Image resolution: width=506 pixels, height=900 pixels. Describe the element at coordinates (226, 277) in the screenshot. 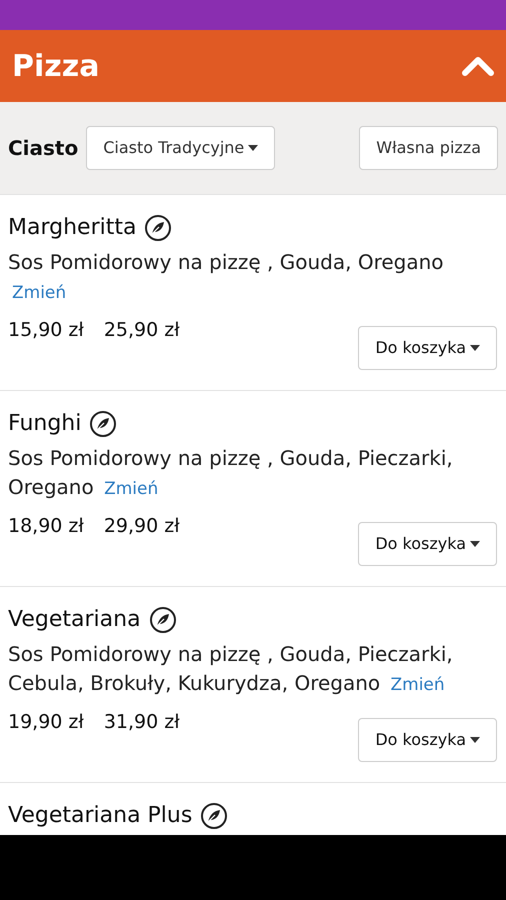

I see `ingredients-text: Sos Pomidorowy na pizzę , Gouda, Oregano Zmień` at that location.